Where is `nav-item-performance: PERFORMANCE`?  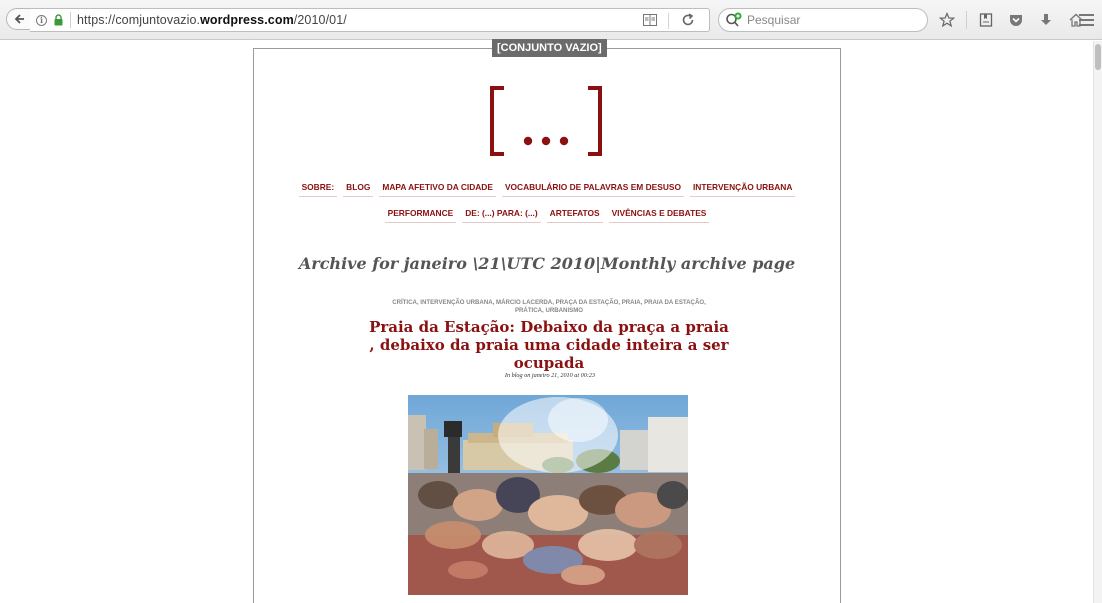 nav-item-performance: PERFORMANCE is located at coordinates (420, 214).